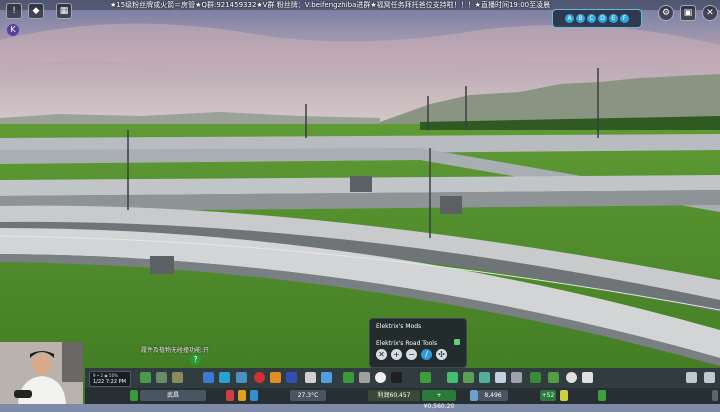  What do you see at coordinates (208, 377) in the screenshot?
I see `electricity-icon` at bounding box center [208, 377].